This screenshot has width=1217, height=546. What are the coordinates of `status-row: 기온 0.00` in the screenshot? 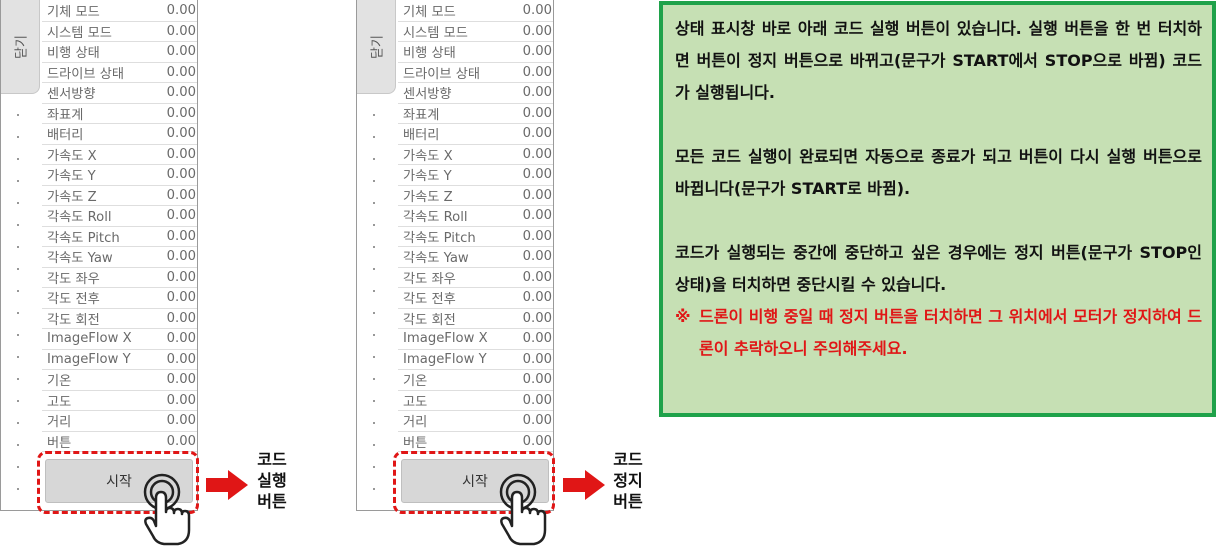 It's located at (475, 380).